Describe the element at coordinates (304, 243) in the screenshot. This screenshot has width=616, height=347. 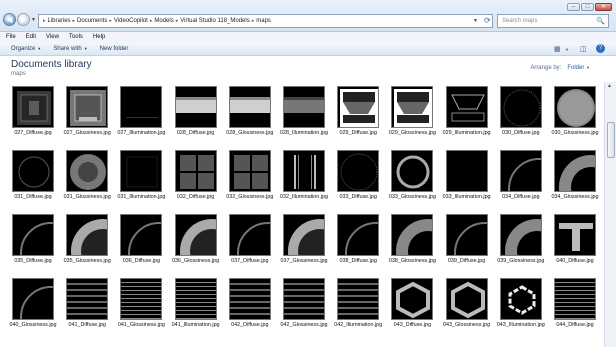
I see `file-item: 037_Glossiness.jpg` at that location.